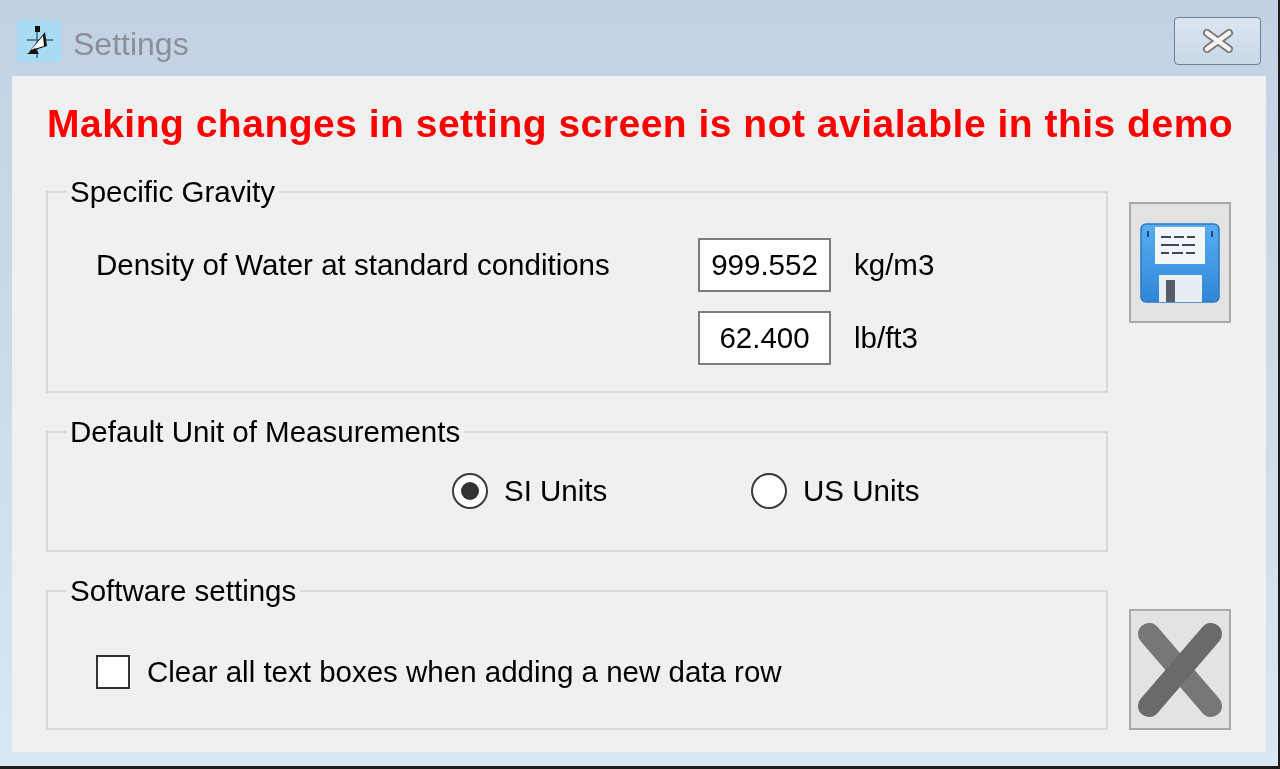 The height and width of the screenshot is (769, 1280). What do you see at coordinates (1180, 669) in the screenshot?
I see `cancel-button` at bounding box center [1180, 669].